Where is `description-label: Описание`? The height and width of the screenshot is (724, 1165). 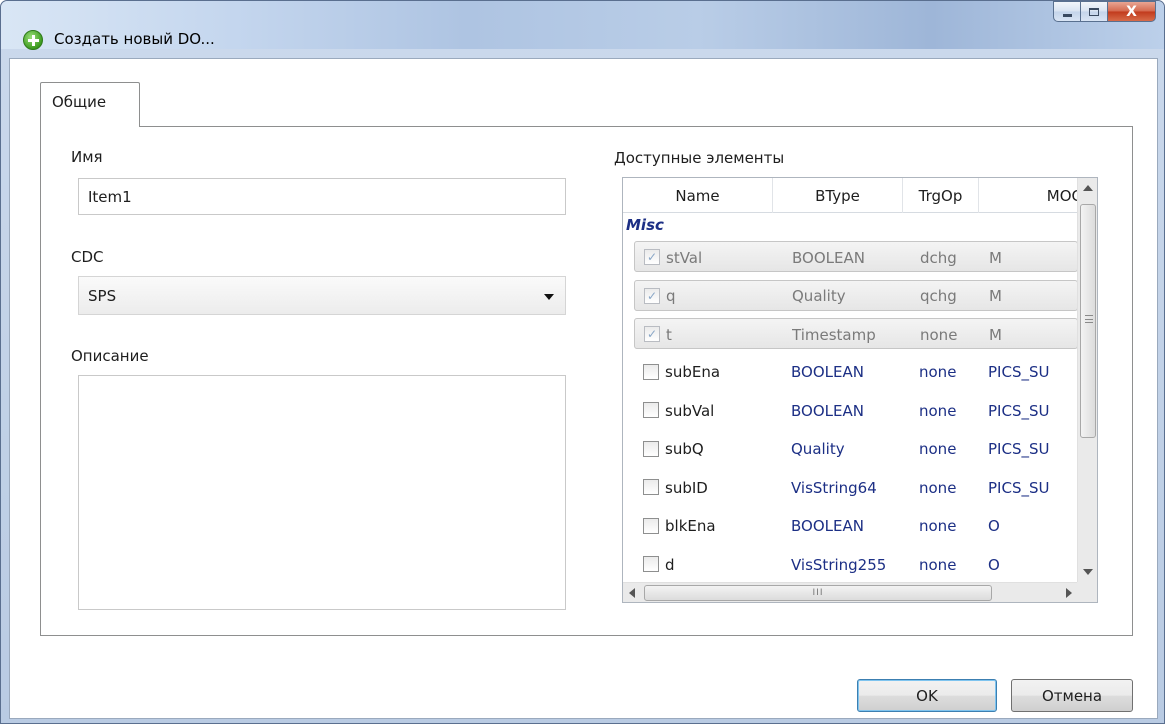 description-label: Описание is located at coordinates (110, 356).